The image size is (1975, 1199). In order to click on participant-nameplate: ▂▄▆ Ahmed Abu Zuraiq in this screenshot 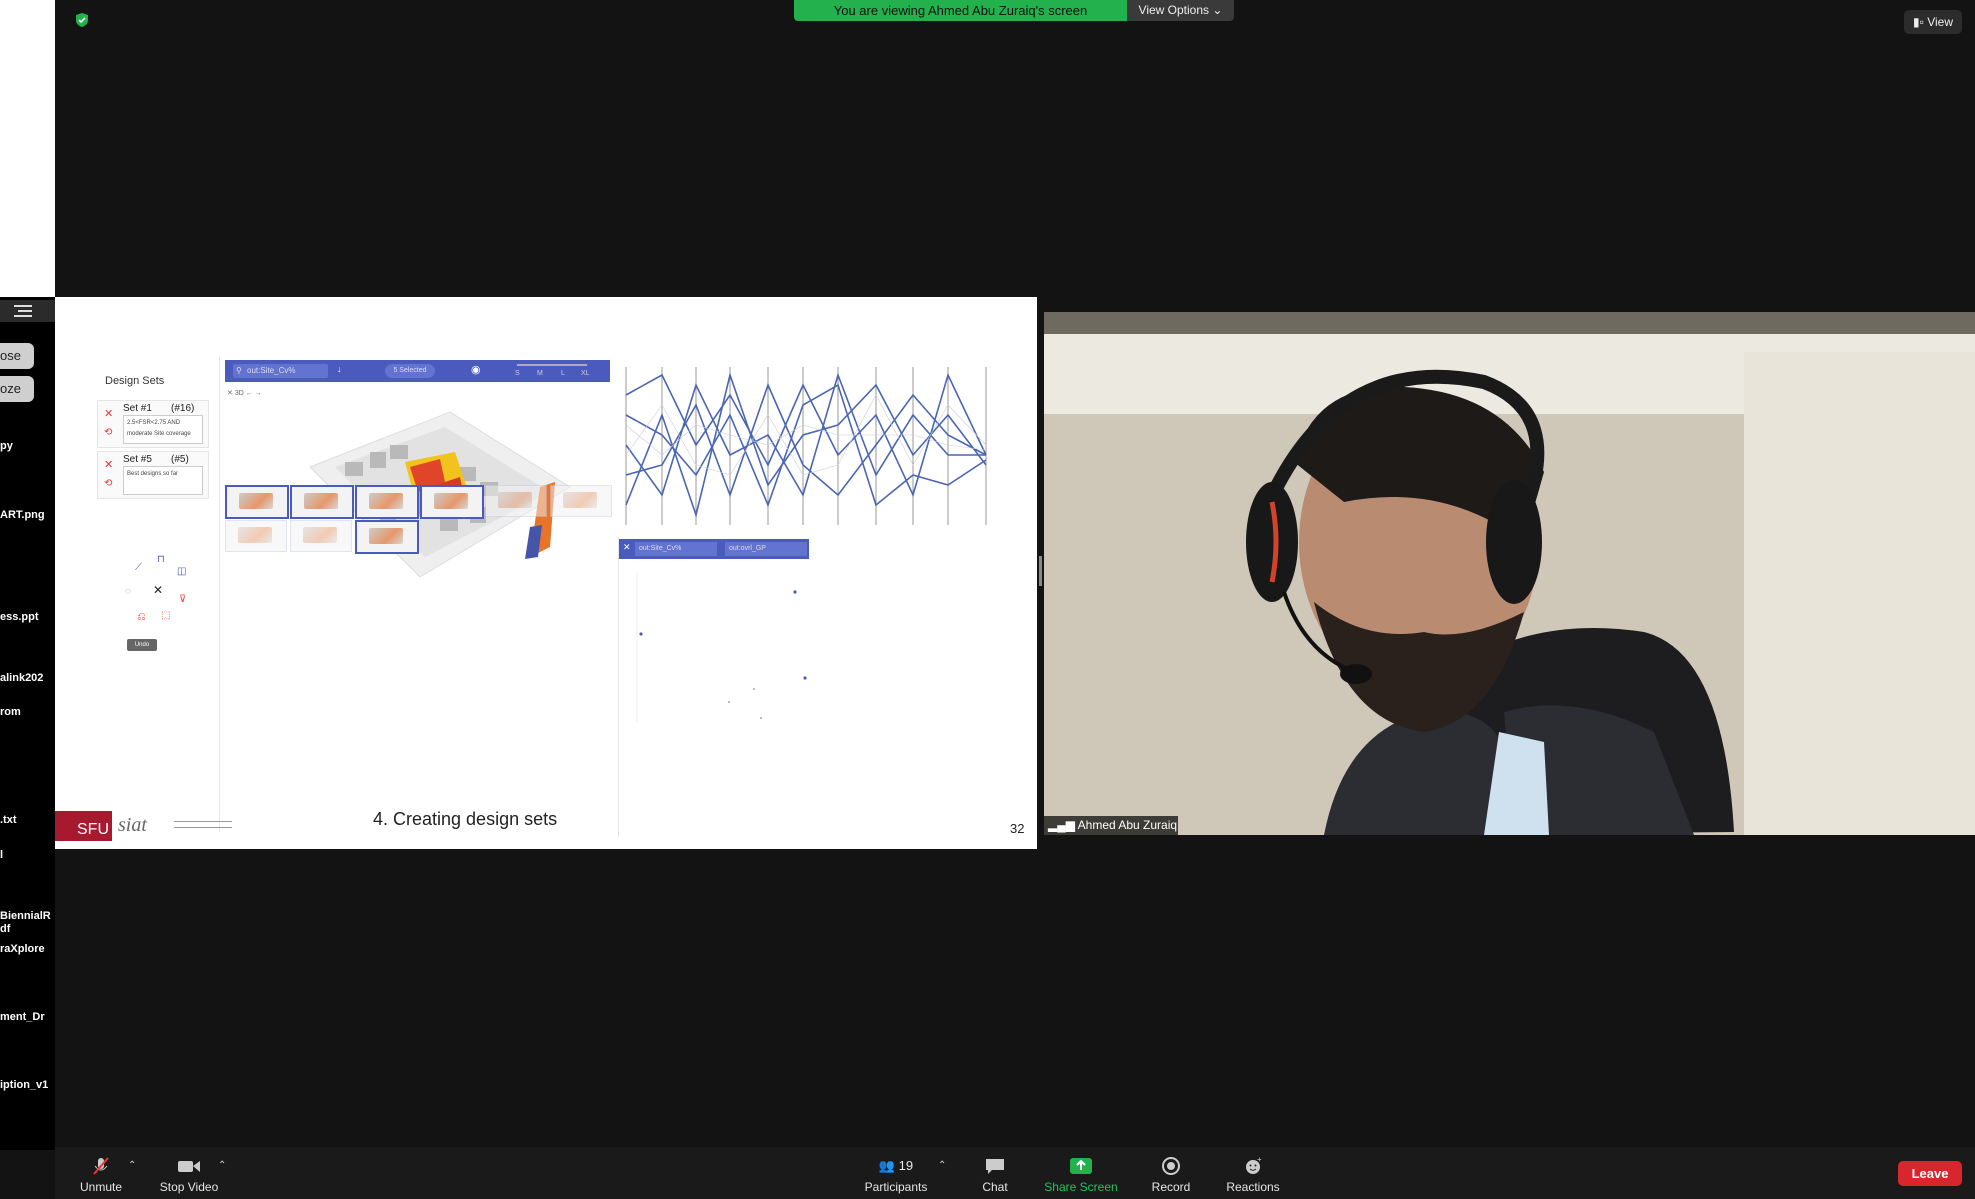, I will do `click(1111, 825)`.